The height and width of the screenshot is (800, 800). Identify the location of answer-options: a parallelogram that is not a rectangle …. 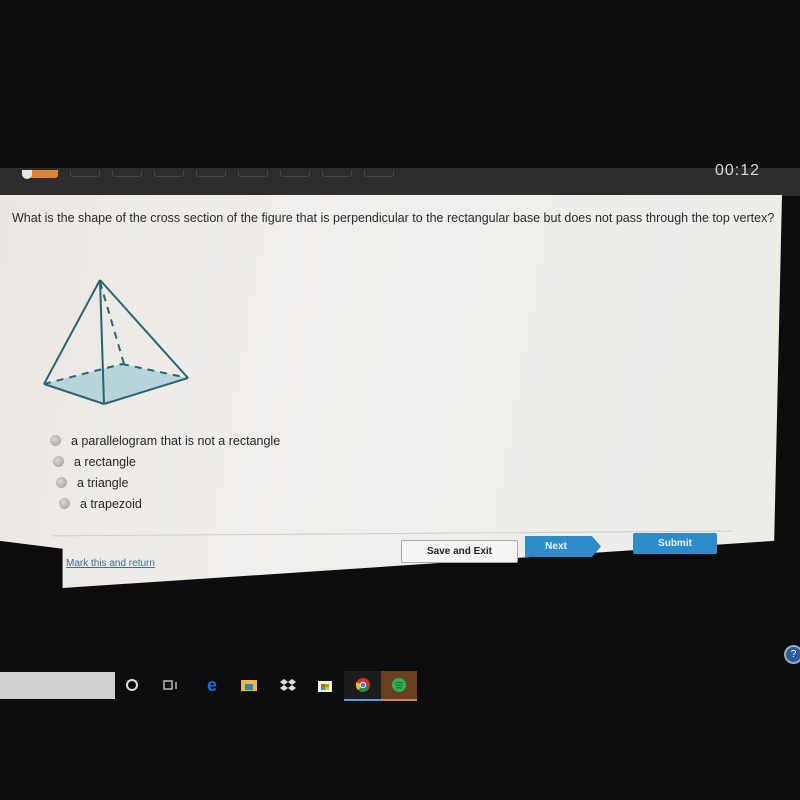
(165, 472).